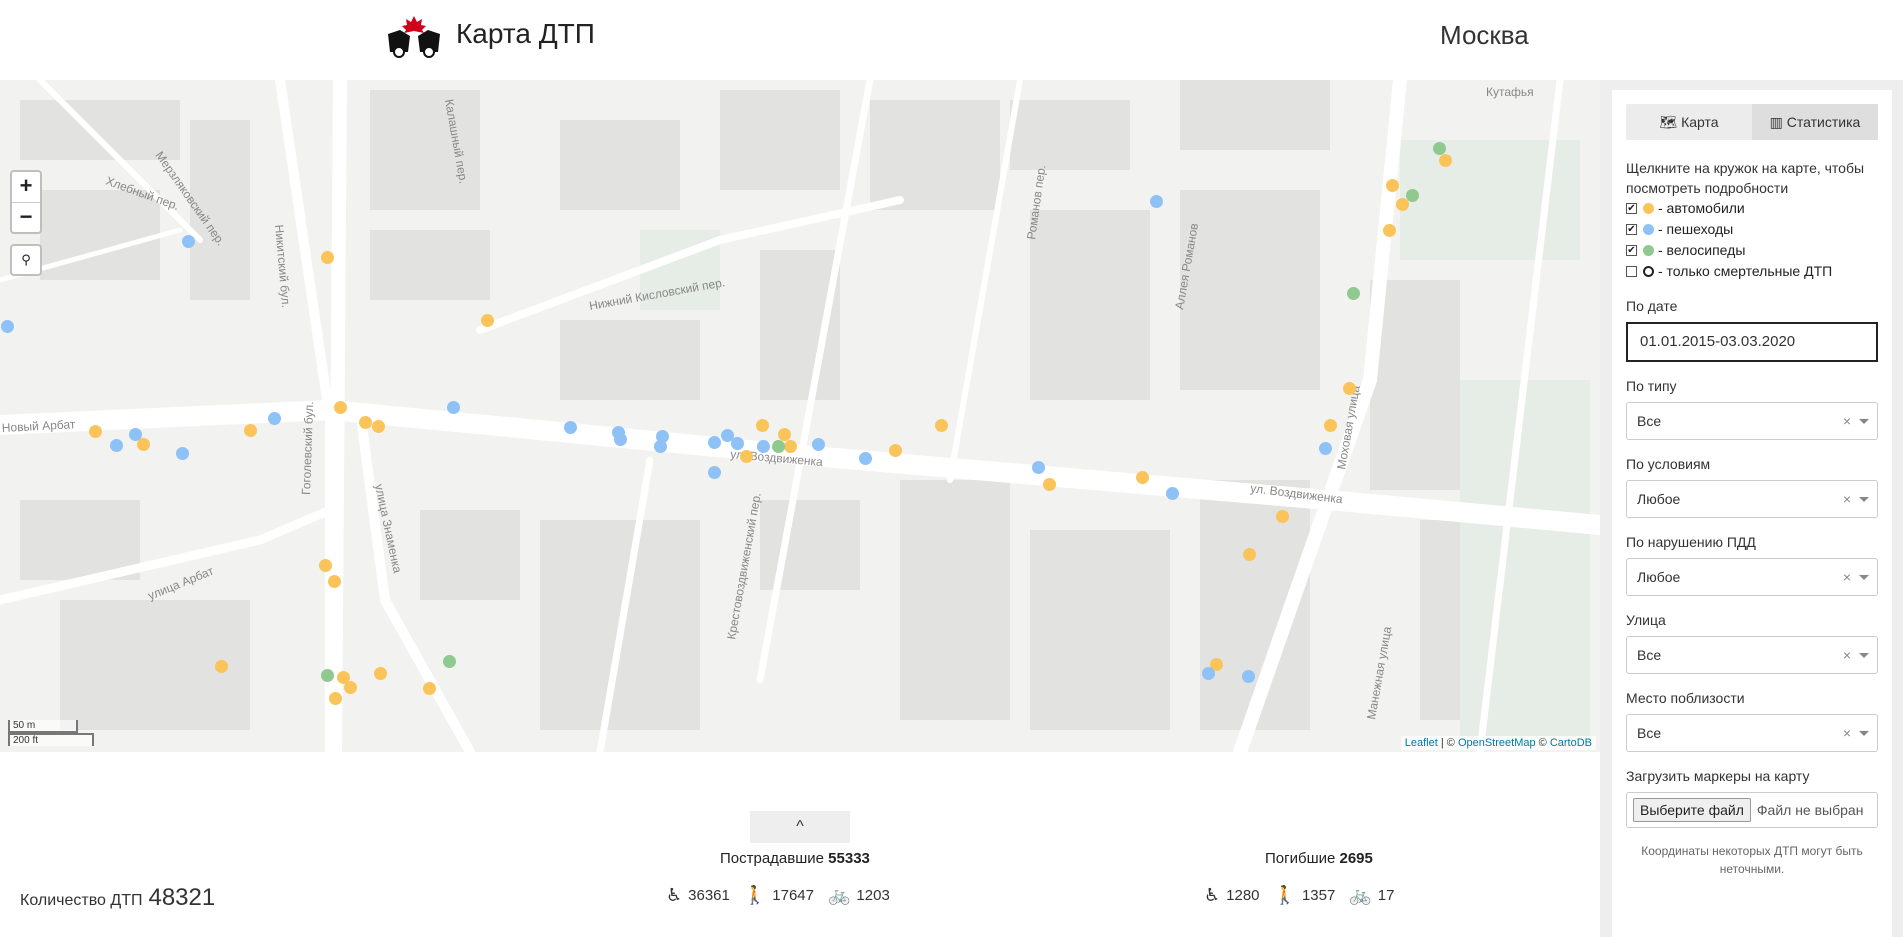 This screenshot has height=937, width=1903. Describe the element at coordinates (1319, 858) in the screenshot. I see `dead-title: Погибшие 2695` at that location.